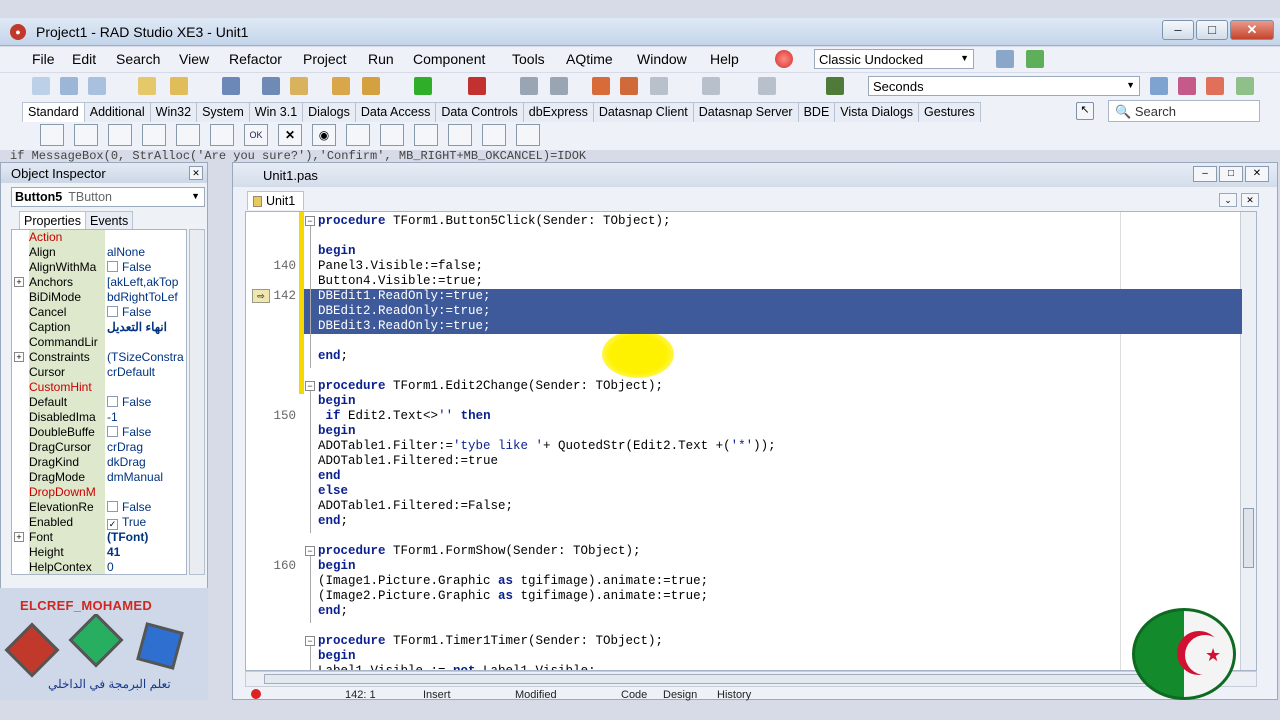 The height and width of the screenshot is (720, 1280). I want to click on tab-unit1: Unit1, so click(276, 200).